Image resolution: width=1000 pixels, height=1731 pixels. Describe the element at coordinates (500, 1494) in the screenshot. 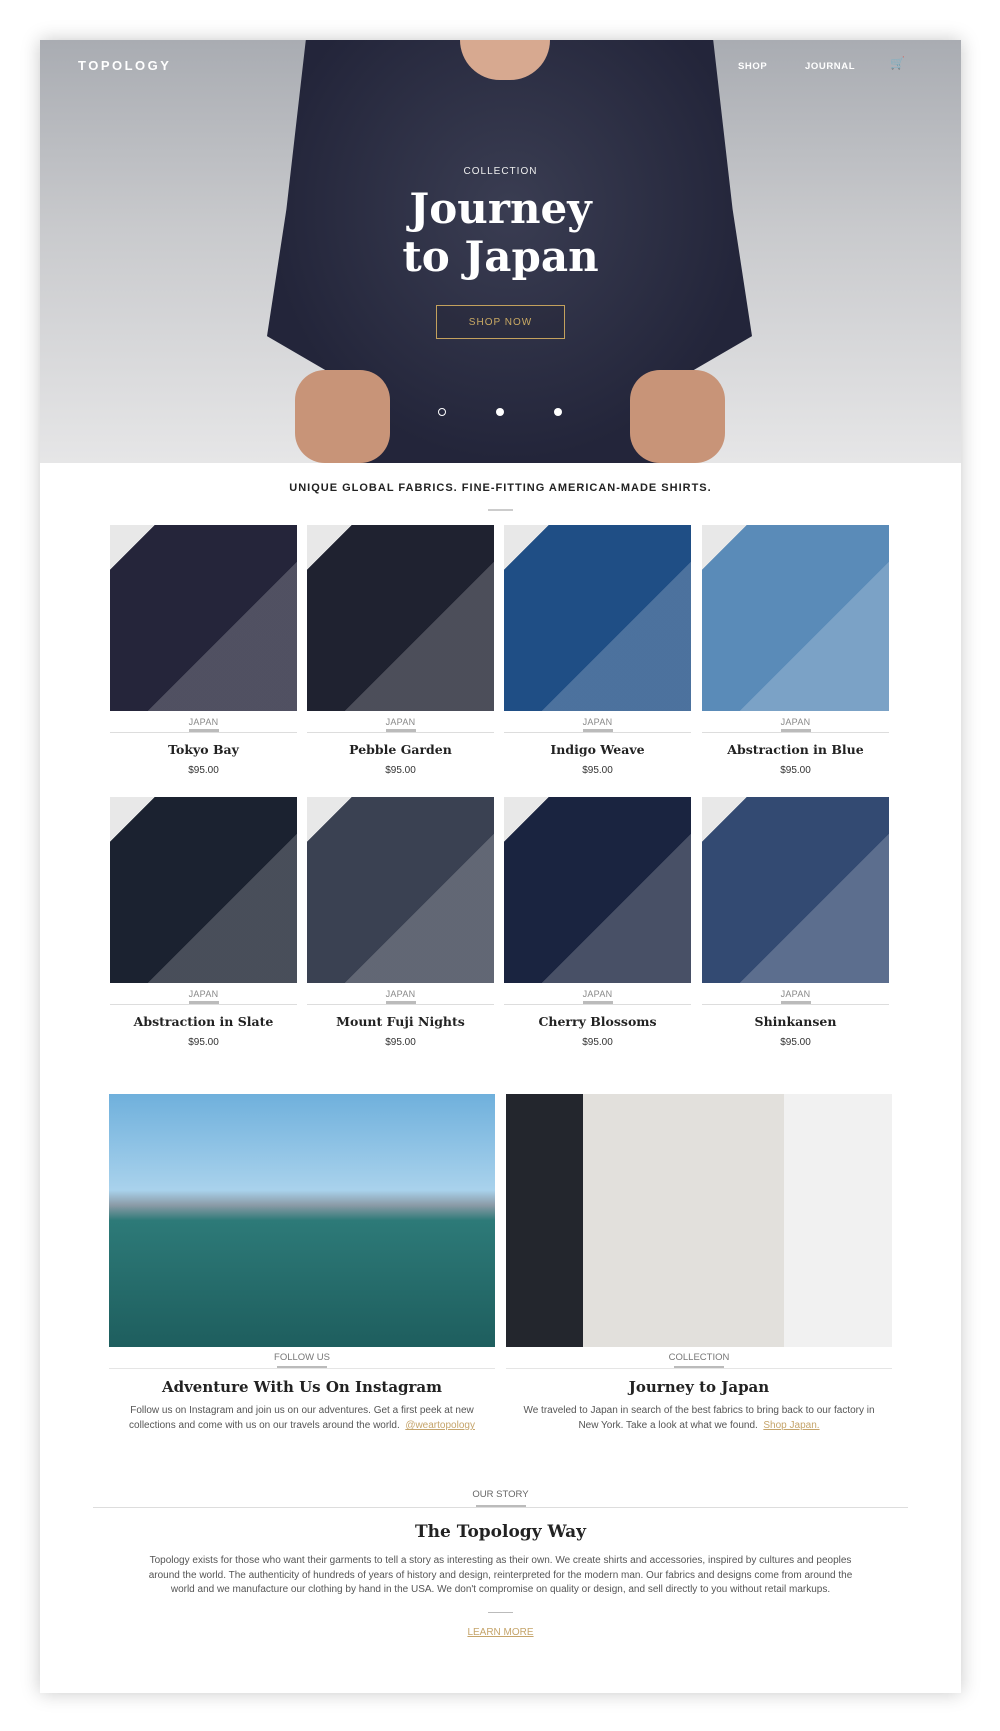

I see `story-category: OUR STORY` at that location.